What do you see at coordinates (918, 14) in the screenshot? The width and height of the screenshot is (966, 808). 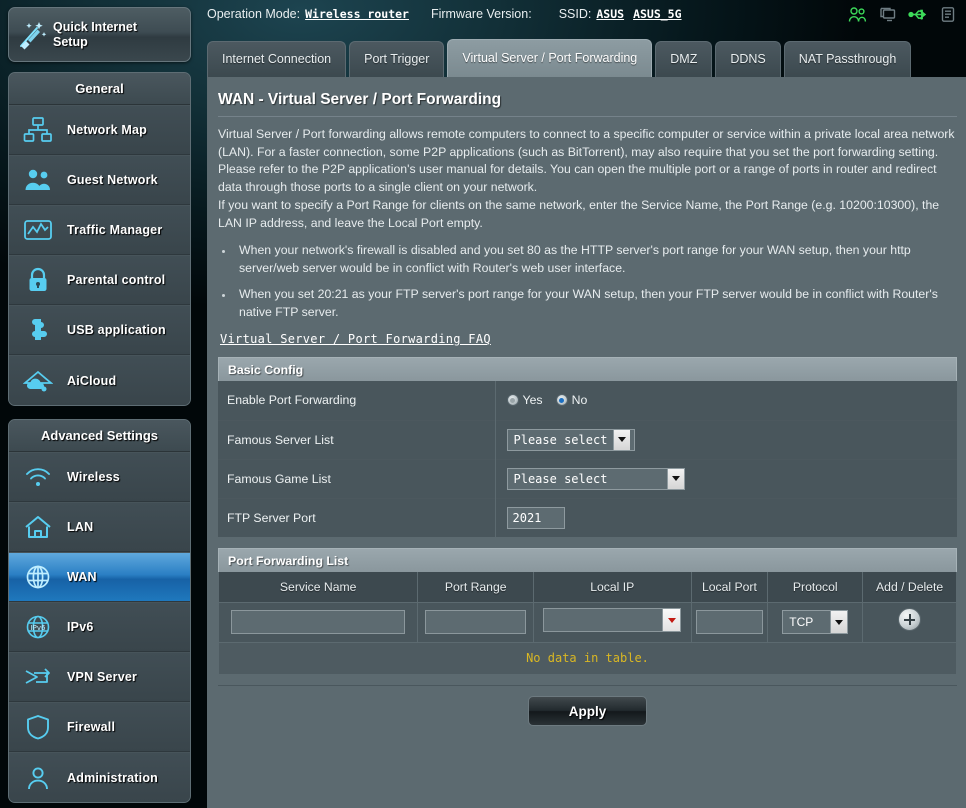 I see `usb-icon` at bounding box center [918, 14].